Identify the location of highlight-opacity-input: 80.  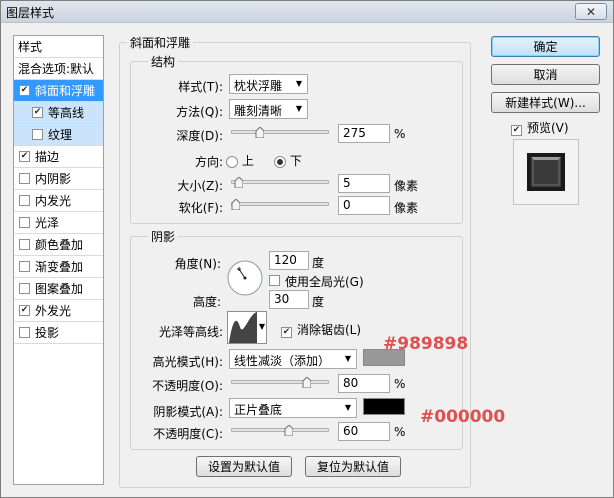
(364, 383).